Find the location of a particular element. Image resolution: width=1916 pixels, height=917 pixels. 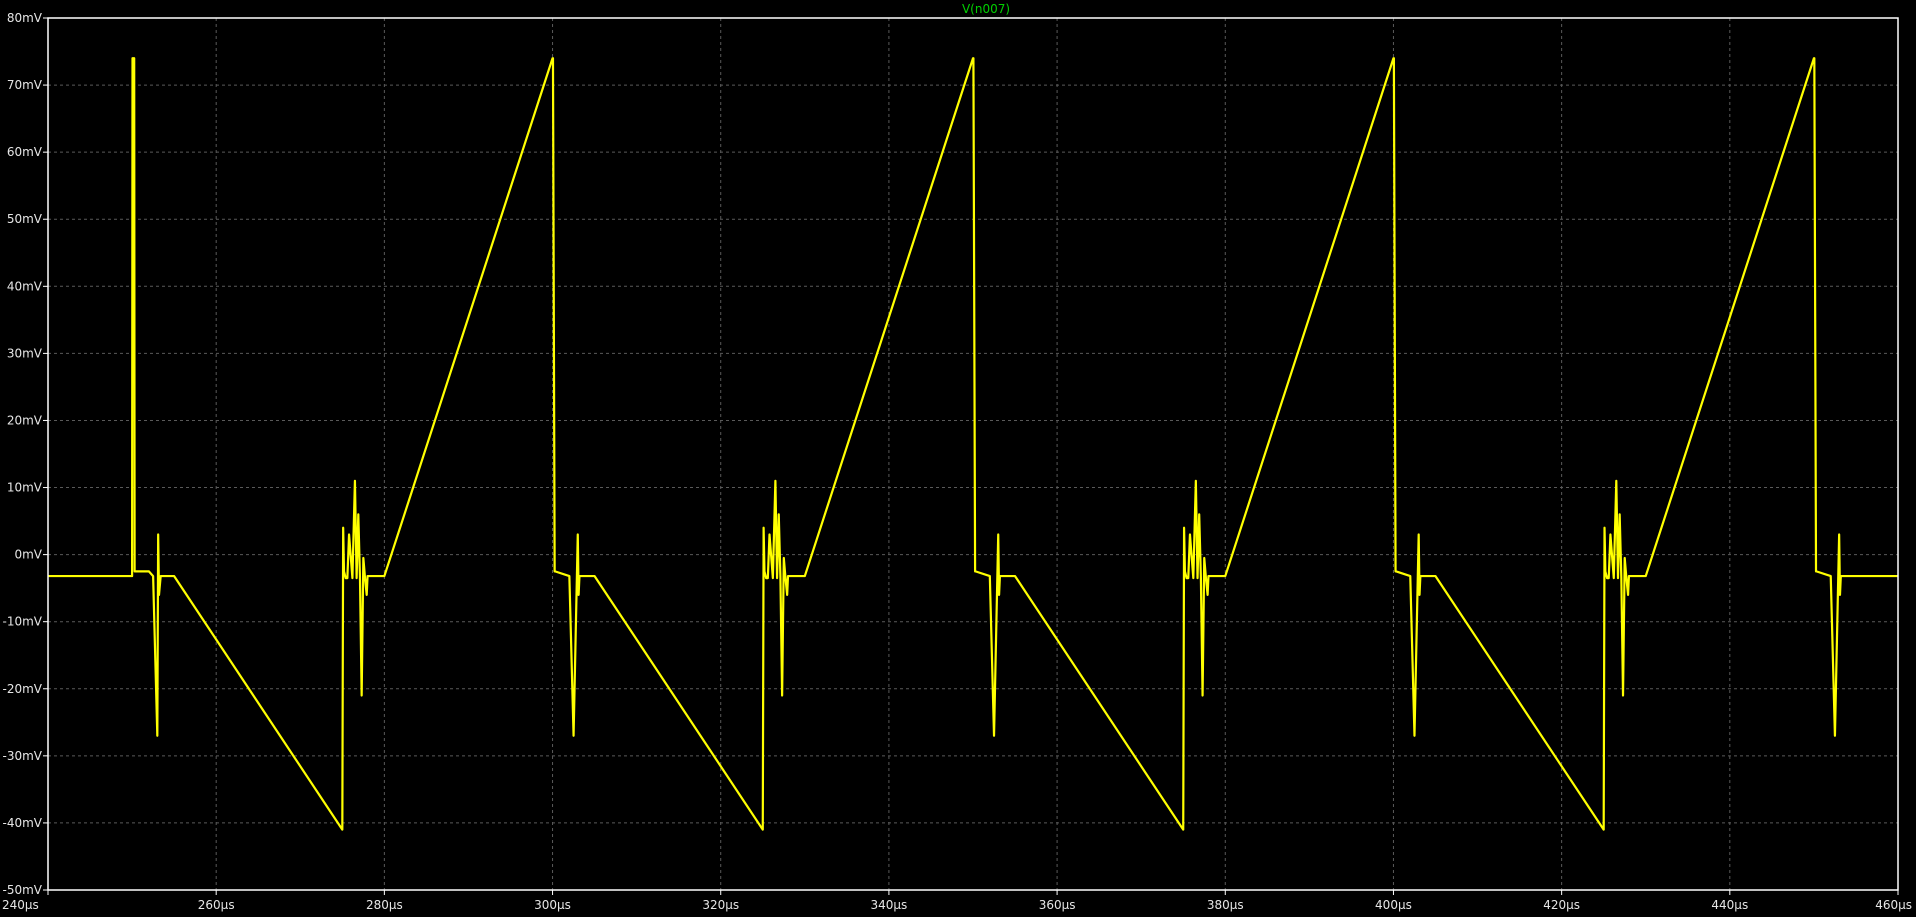

trace-title: V(n007) is located at coordinates (986, 9).